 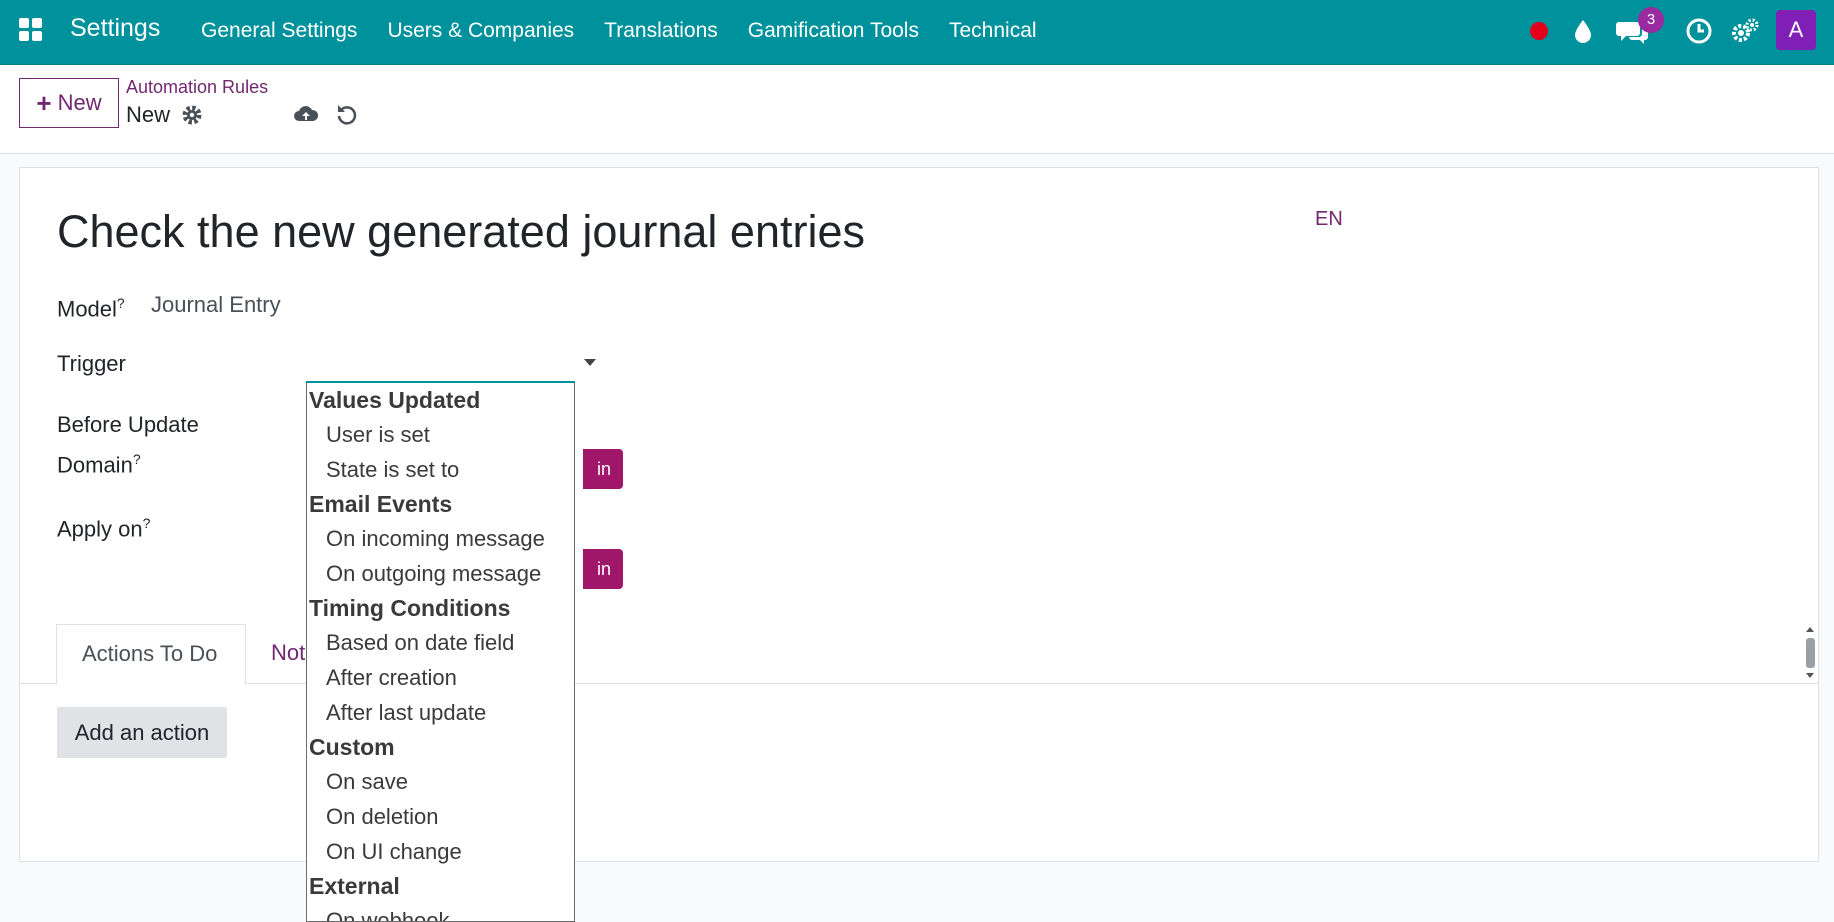 What do you see at coordinates (440, 642) in the screenshot?
I see `option-based-on-date-field: Based on date field` at bounding box center [440, 642].